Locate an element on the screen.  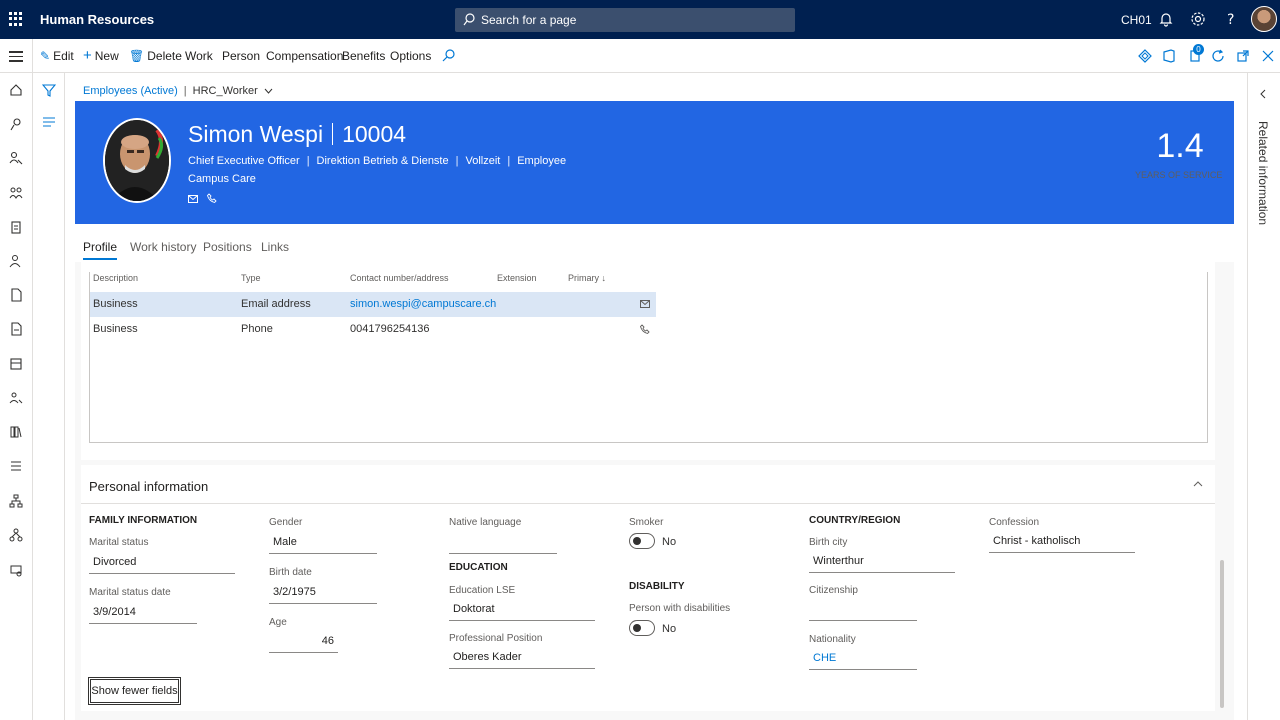
col-header-primary: Primary ↓ is located at coordinates (587, 278).